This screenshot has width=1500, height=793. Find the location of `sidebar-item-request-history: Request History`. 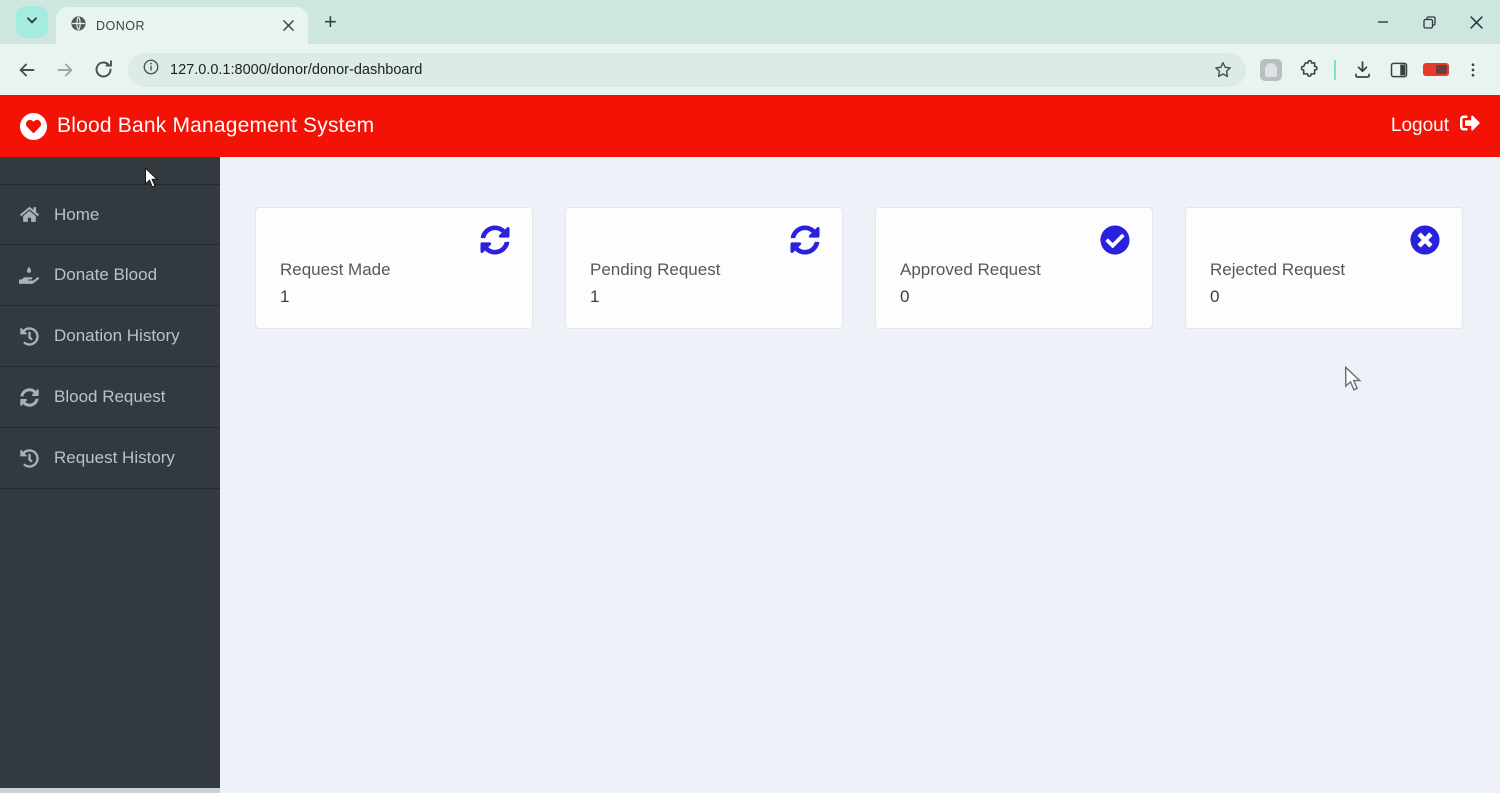

sidebar-item-request-history: Request History is located at coordinates (110, 458).